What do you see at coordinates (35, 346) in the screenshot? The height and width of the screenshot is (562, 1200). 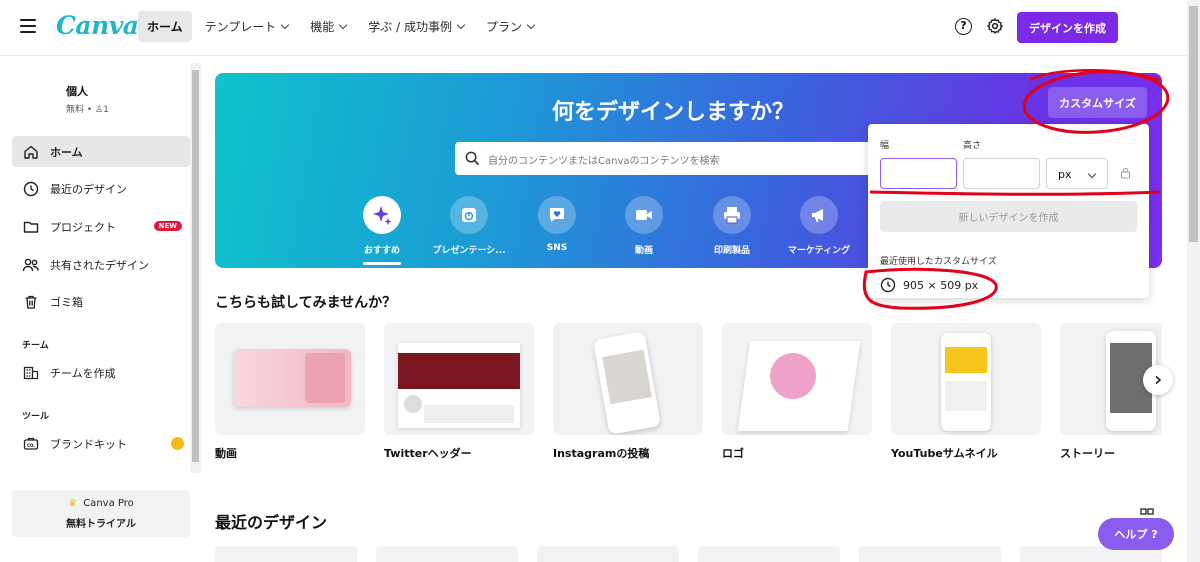 I see `team-section-label: チーム` at bounding box center [35, 346].